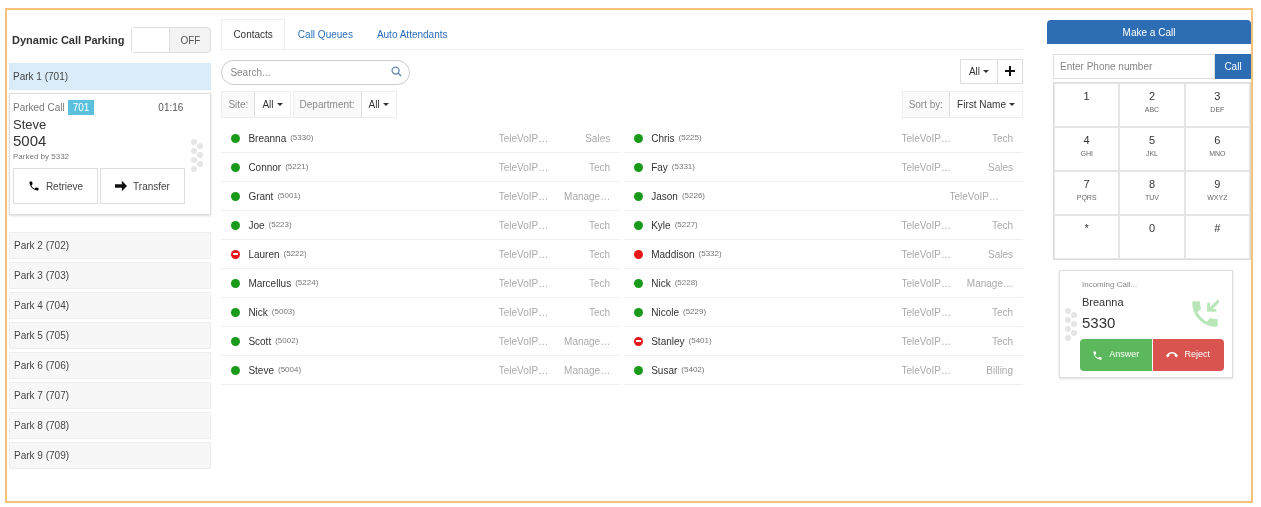 The width and height of the screenshot is (1261, 507). What do you see at coordinates (1152, 237) in the screenshot?
I see `keypad-key: 0` at bounding box center [1152, 237].